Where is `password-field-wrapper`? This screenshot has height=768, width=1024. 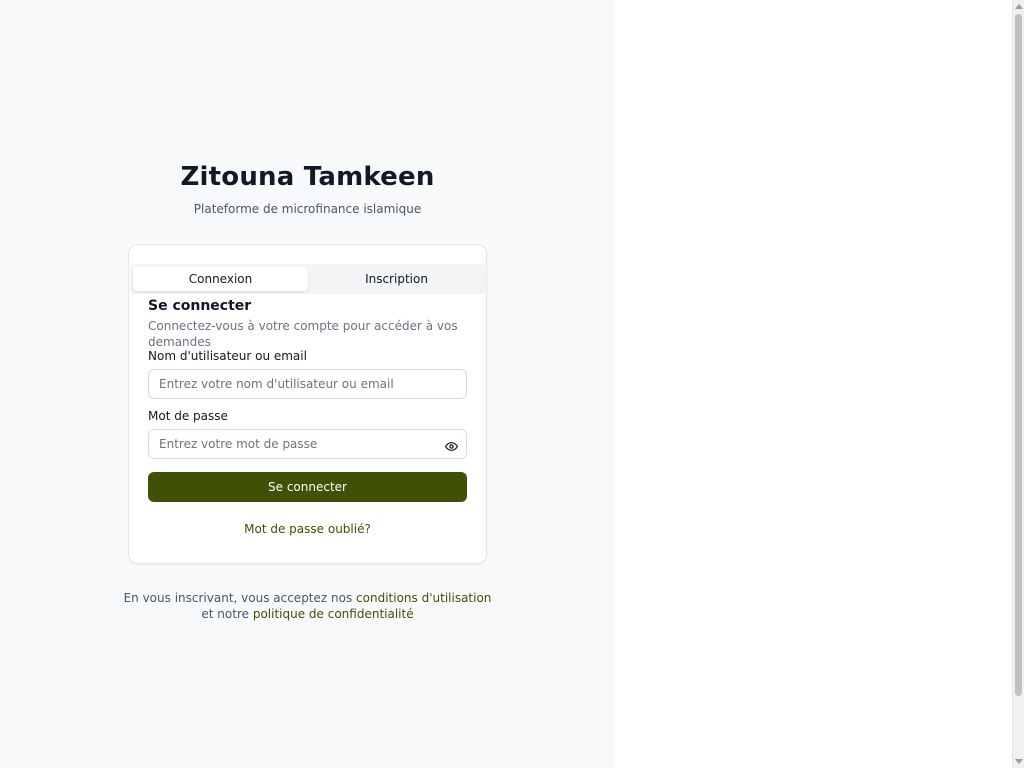 password-field-wrapper is located at coordinates (307, 444).